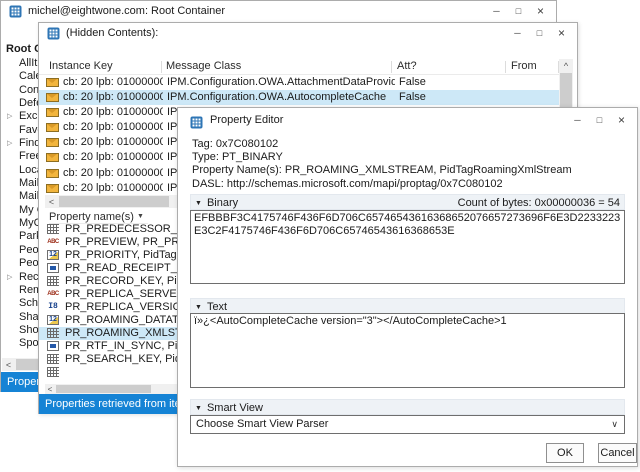  I want to click on property-type: Type: PT_BINARY, so click(237, 157).